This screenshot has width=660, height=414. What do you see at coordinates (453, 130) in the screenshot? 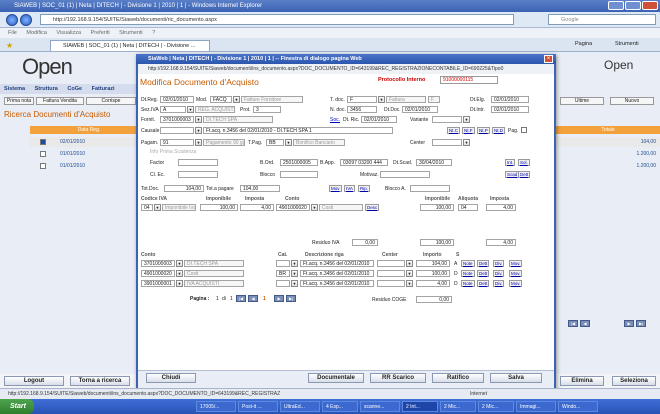
I see `nt-c-link: Nt.C` at bounding box center [453, 130].